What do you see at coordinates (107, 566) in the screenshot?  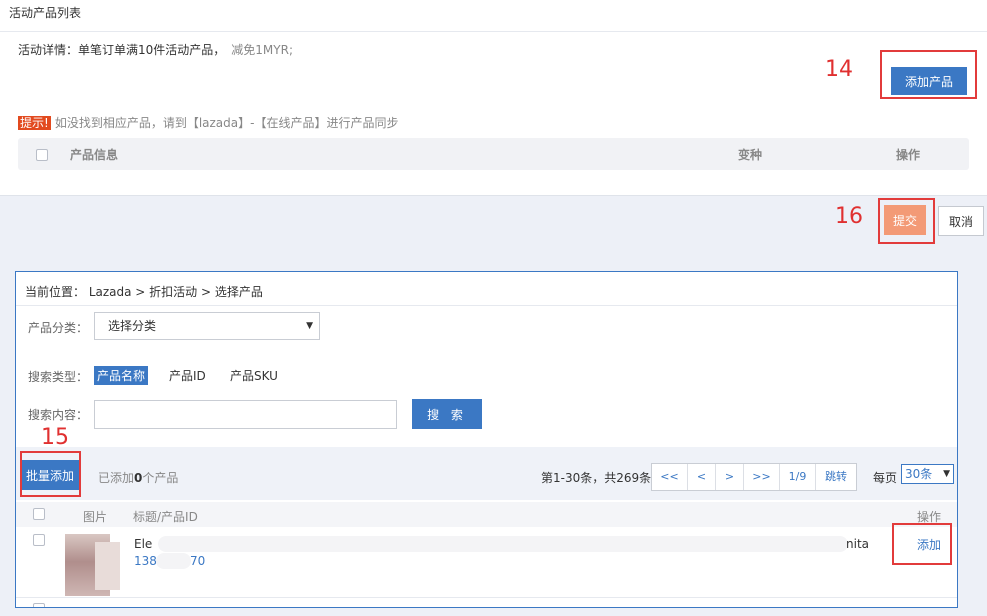 I see `thumbnail-detail` at bounding box center [107, 566].